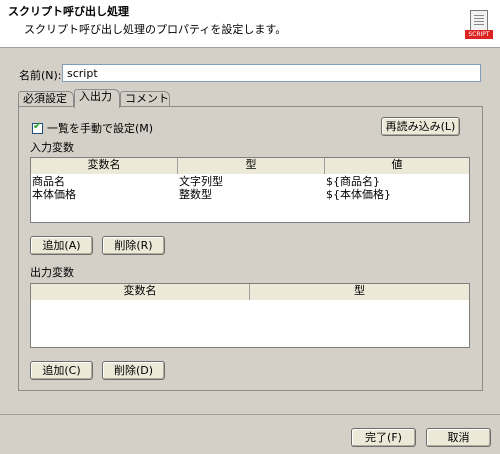 This screenshot has height=454, width=500. I want to click on tab-label: コメント, so click(147, 98).